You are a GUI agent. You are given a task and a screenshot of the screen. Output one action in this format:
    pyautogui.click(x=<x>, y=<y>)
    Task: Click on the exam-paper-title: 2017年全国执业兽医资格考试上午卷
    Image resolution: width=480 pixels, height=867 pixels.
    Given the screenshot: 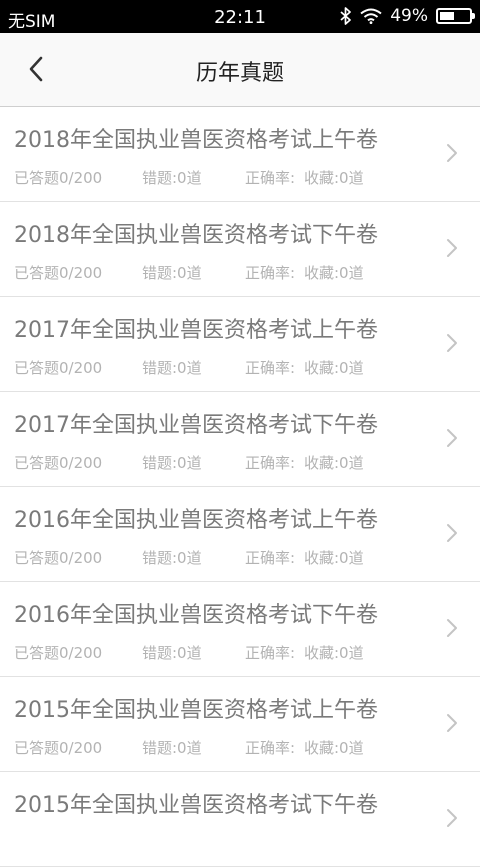 What is the action you would take?
    pyautogui.click(x=196, y=330)
    